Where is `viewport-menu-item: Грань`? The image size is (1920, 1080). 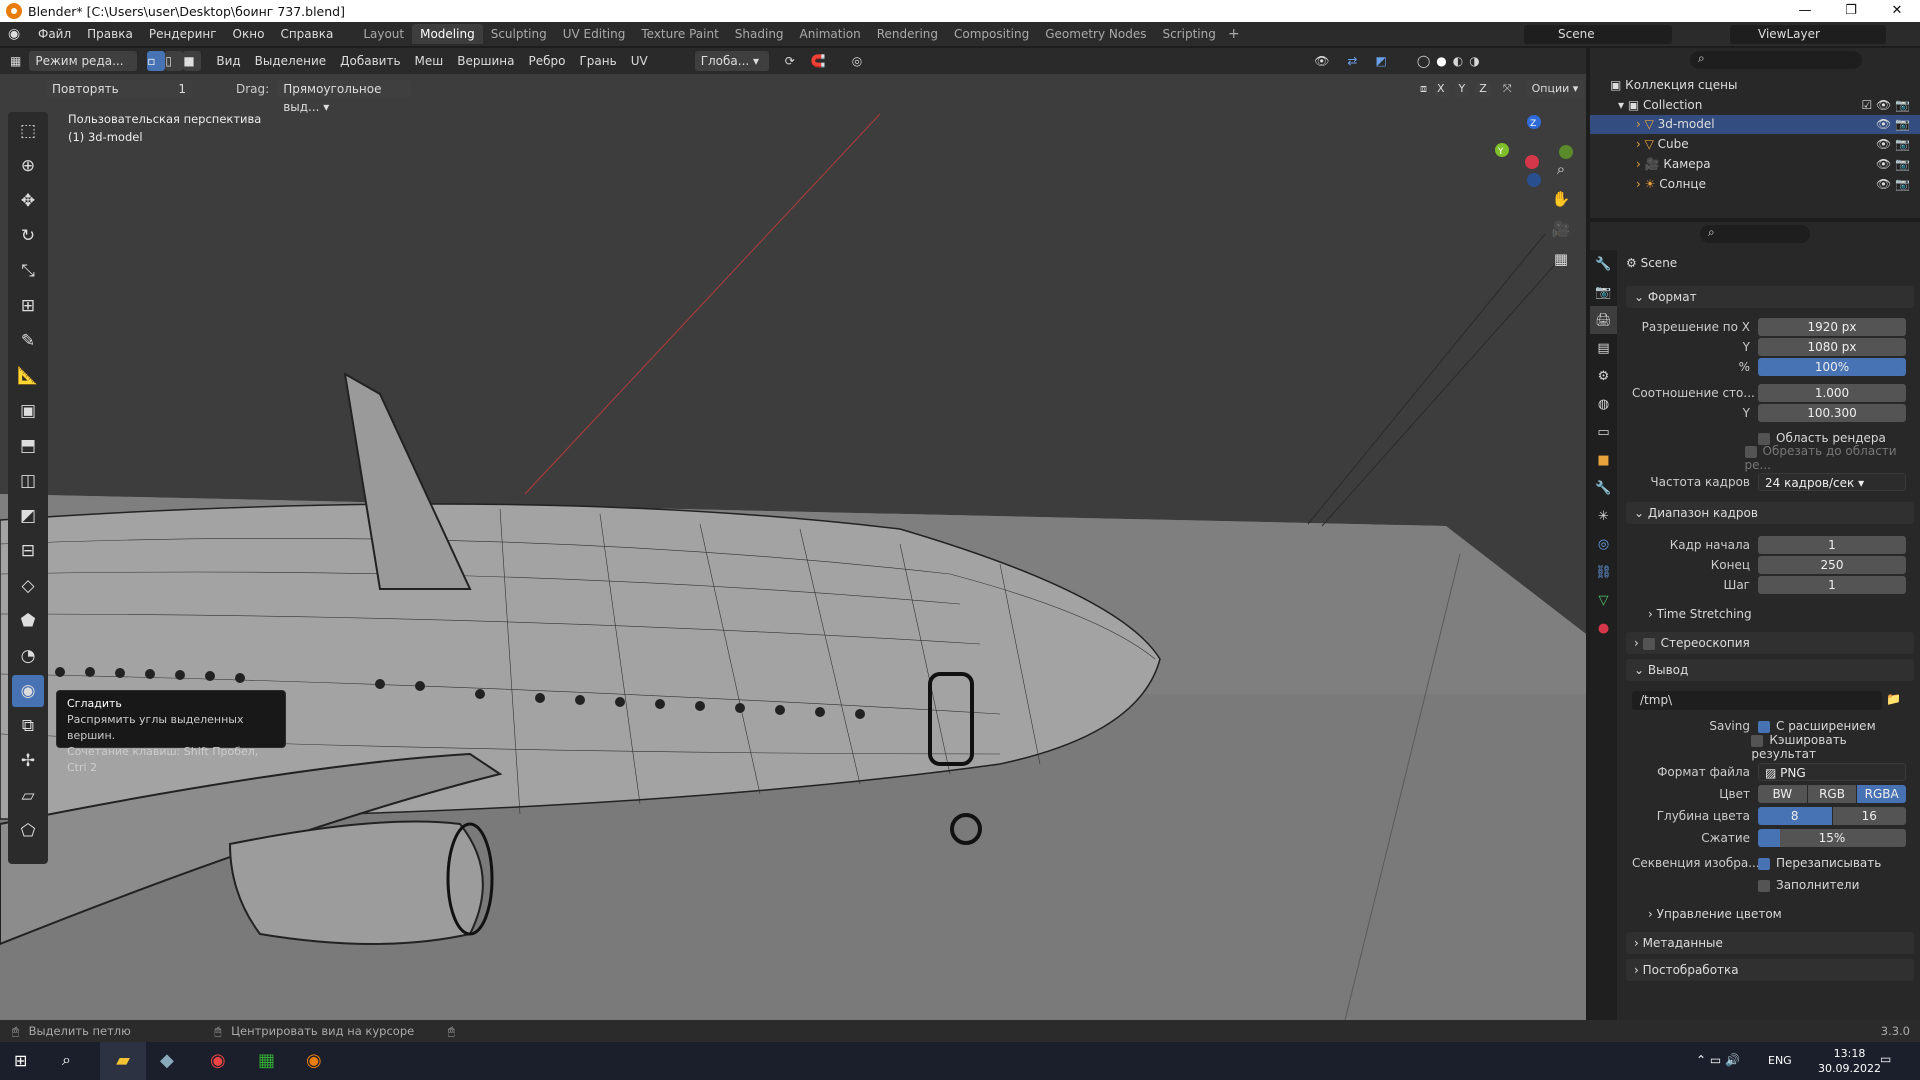 viewport-menu-item: Грань is located at coordinates (597, 61).